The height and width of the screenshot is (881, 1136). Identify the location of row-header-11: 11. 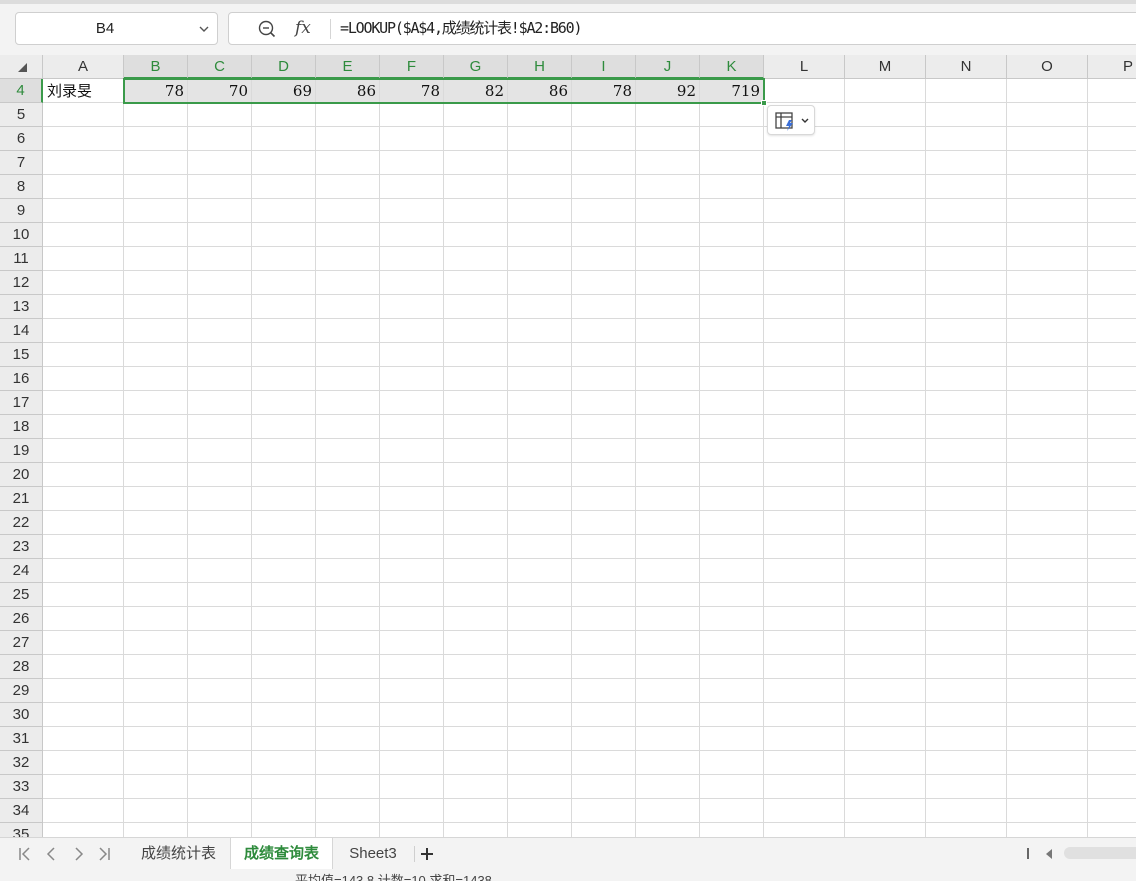
(21, 259).